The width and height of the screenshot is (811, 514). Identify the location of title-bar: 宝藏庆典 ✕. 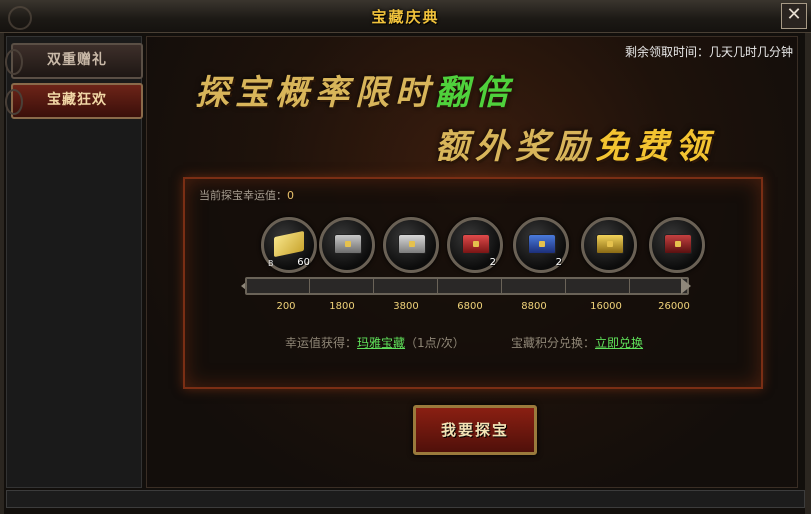
(405, 16).